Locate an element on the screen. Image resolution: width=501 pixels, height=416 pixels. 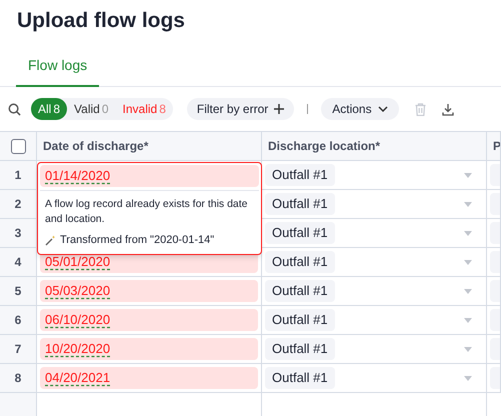
row-number: 1 is located at coordinates (18, 175).